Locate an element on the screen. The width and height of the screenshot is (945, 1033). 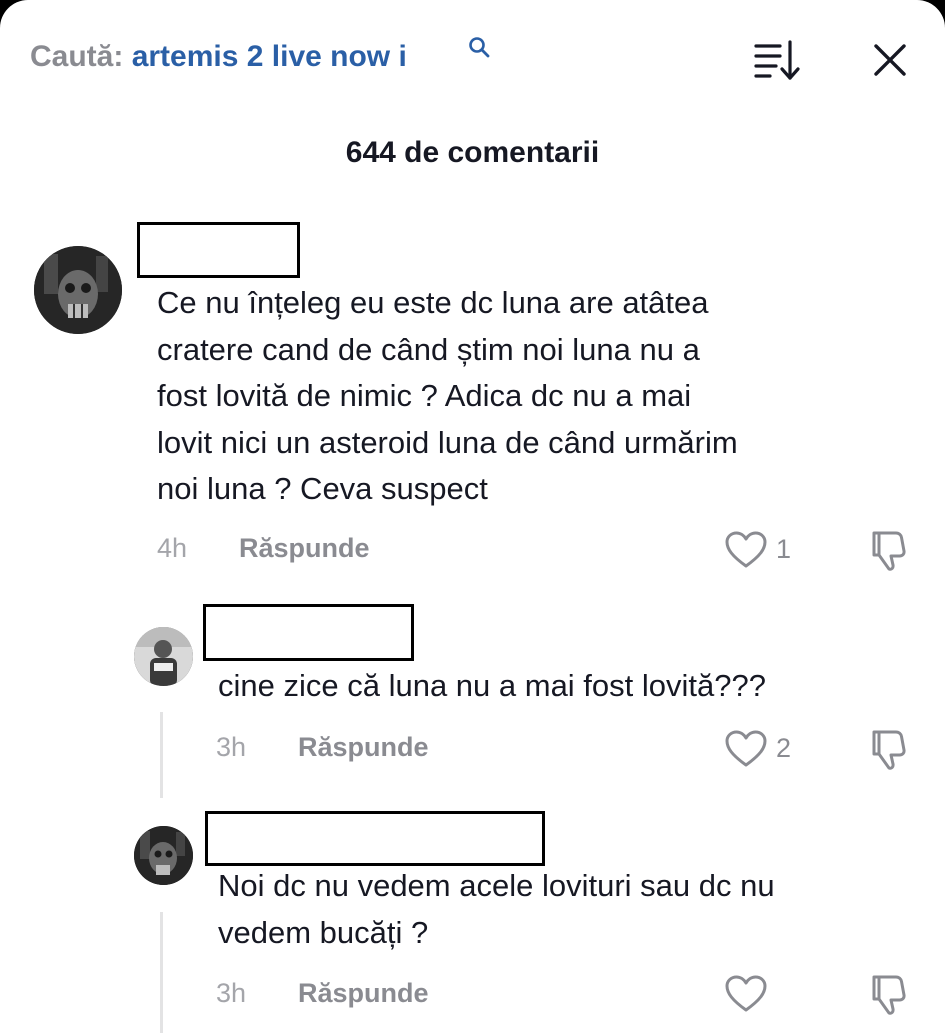
like-count: 2 is located at coordinates (784, 748).